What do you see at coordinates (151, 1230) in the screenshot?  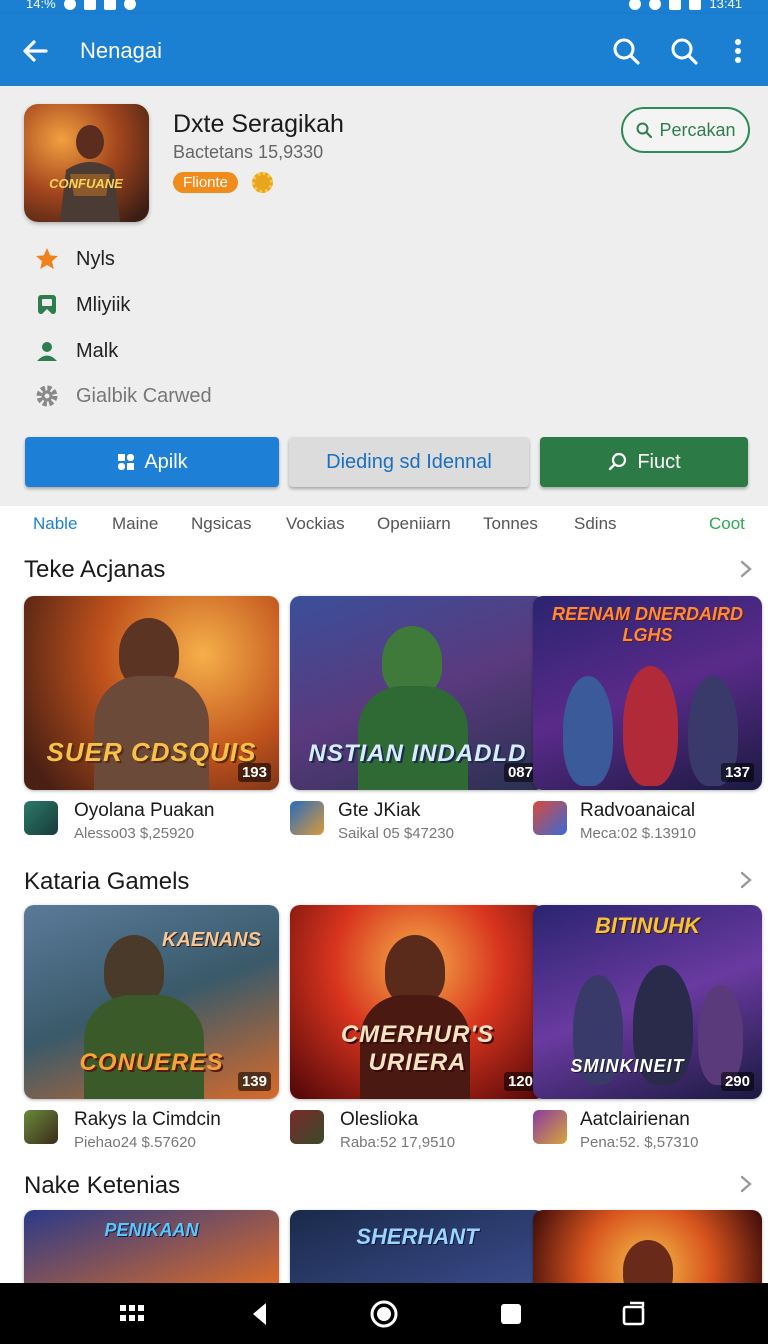 I see `card-art-top: PENIKAAN` at bounding box center [151, 1230].